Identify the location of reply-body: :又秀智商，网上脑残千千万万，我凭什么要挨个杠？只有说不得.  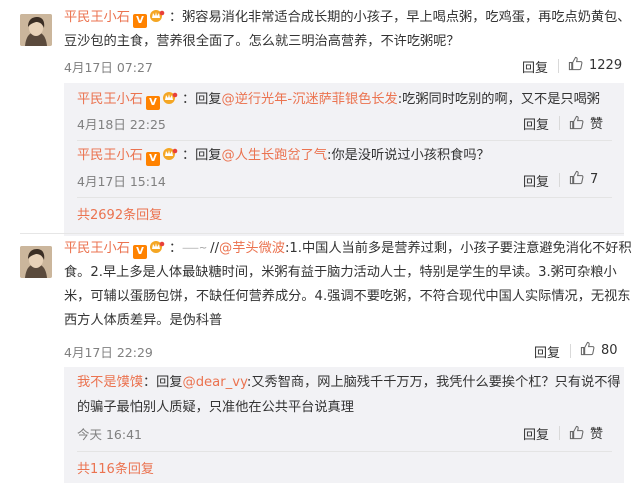
(433, 382).